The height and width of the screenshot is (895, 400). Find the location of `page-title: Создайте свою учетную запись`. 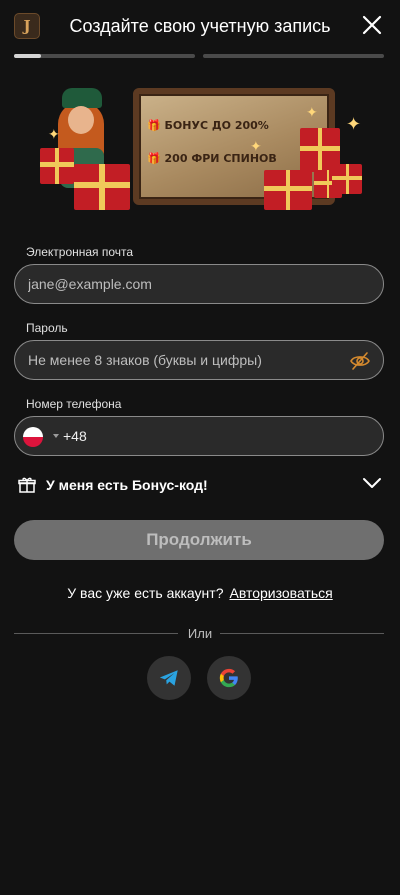

page-title: Создайте свою учетную запись is located at coordinates (200, 26).